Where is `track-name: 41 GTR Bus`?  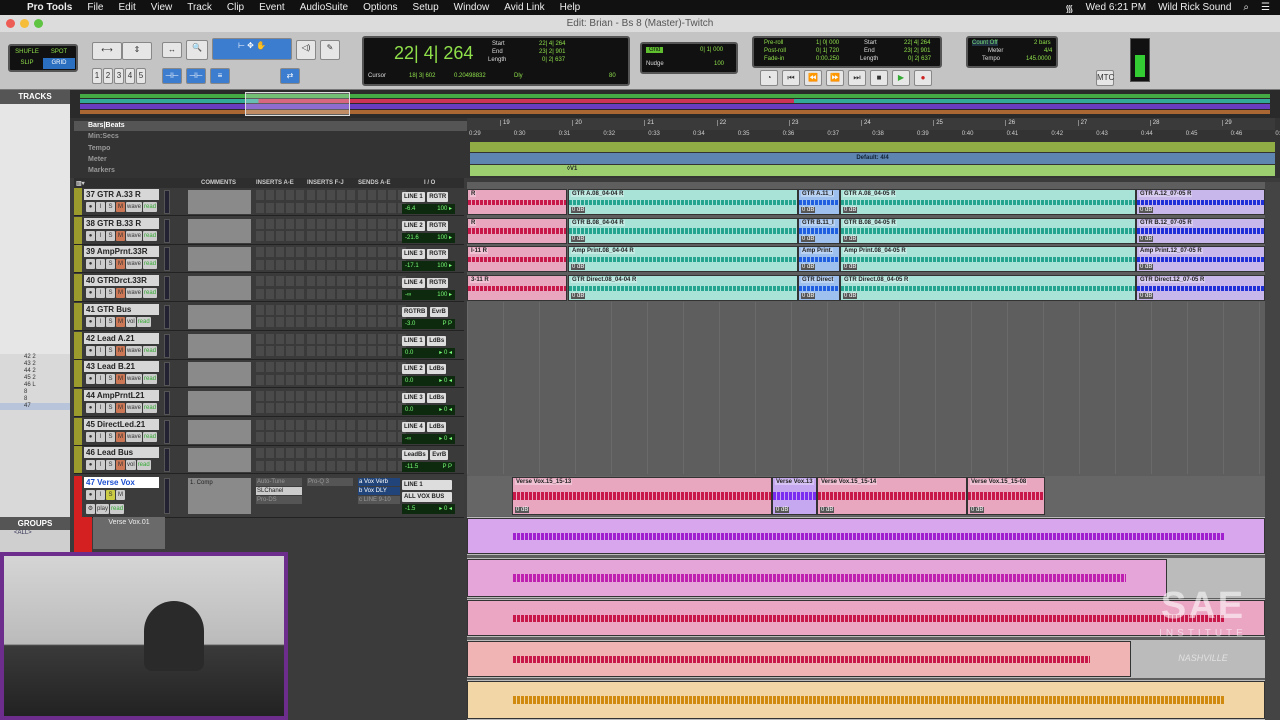
track-name: 41 GTR Bus is located at coordinates (121, 309).